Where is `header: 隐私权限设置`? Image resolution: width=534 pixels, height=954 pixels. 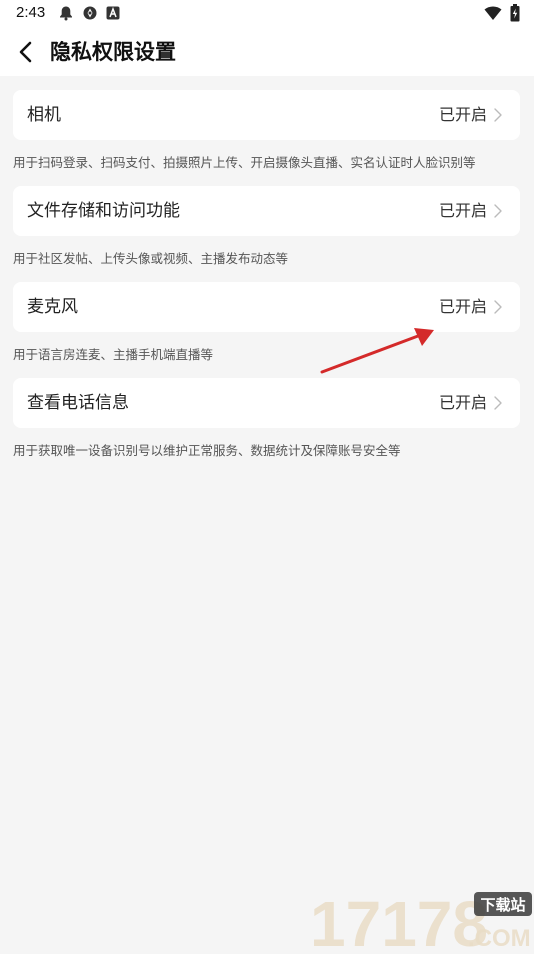 header: 隐私权限设置 is located at coordinates (267, 52).